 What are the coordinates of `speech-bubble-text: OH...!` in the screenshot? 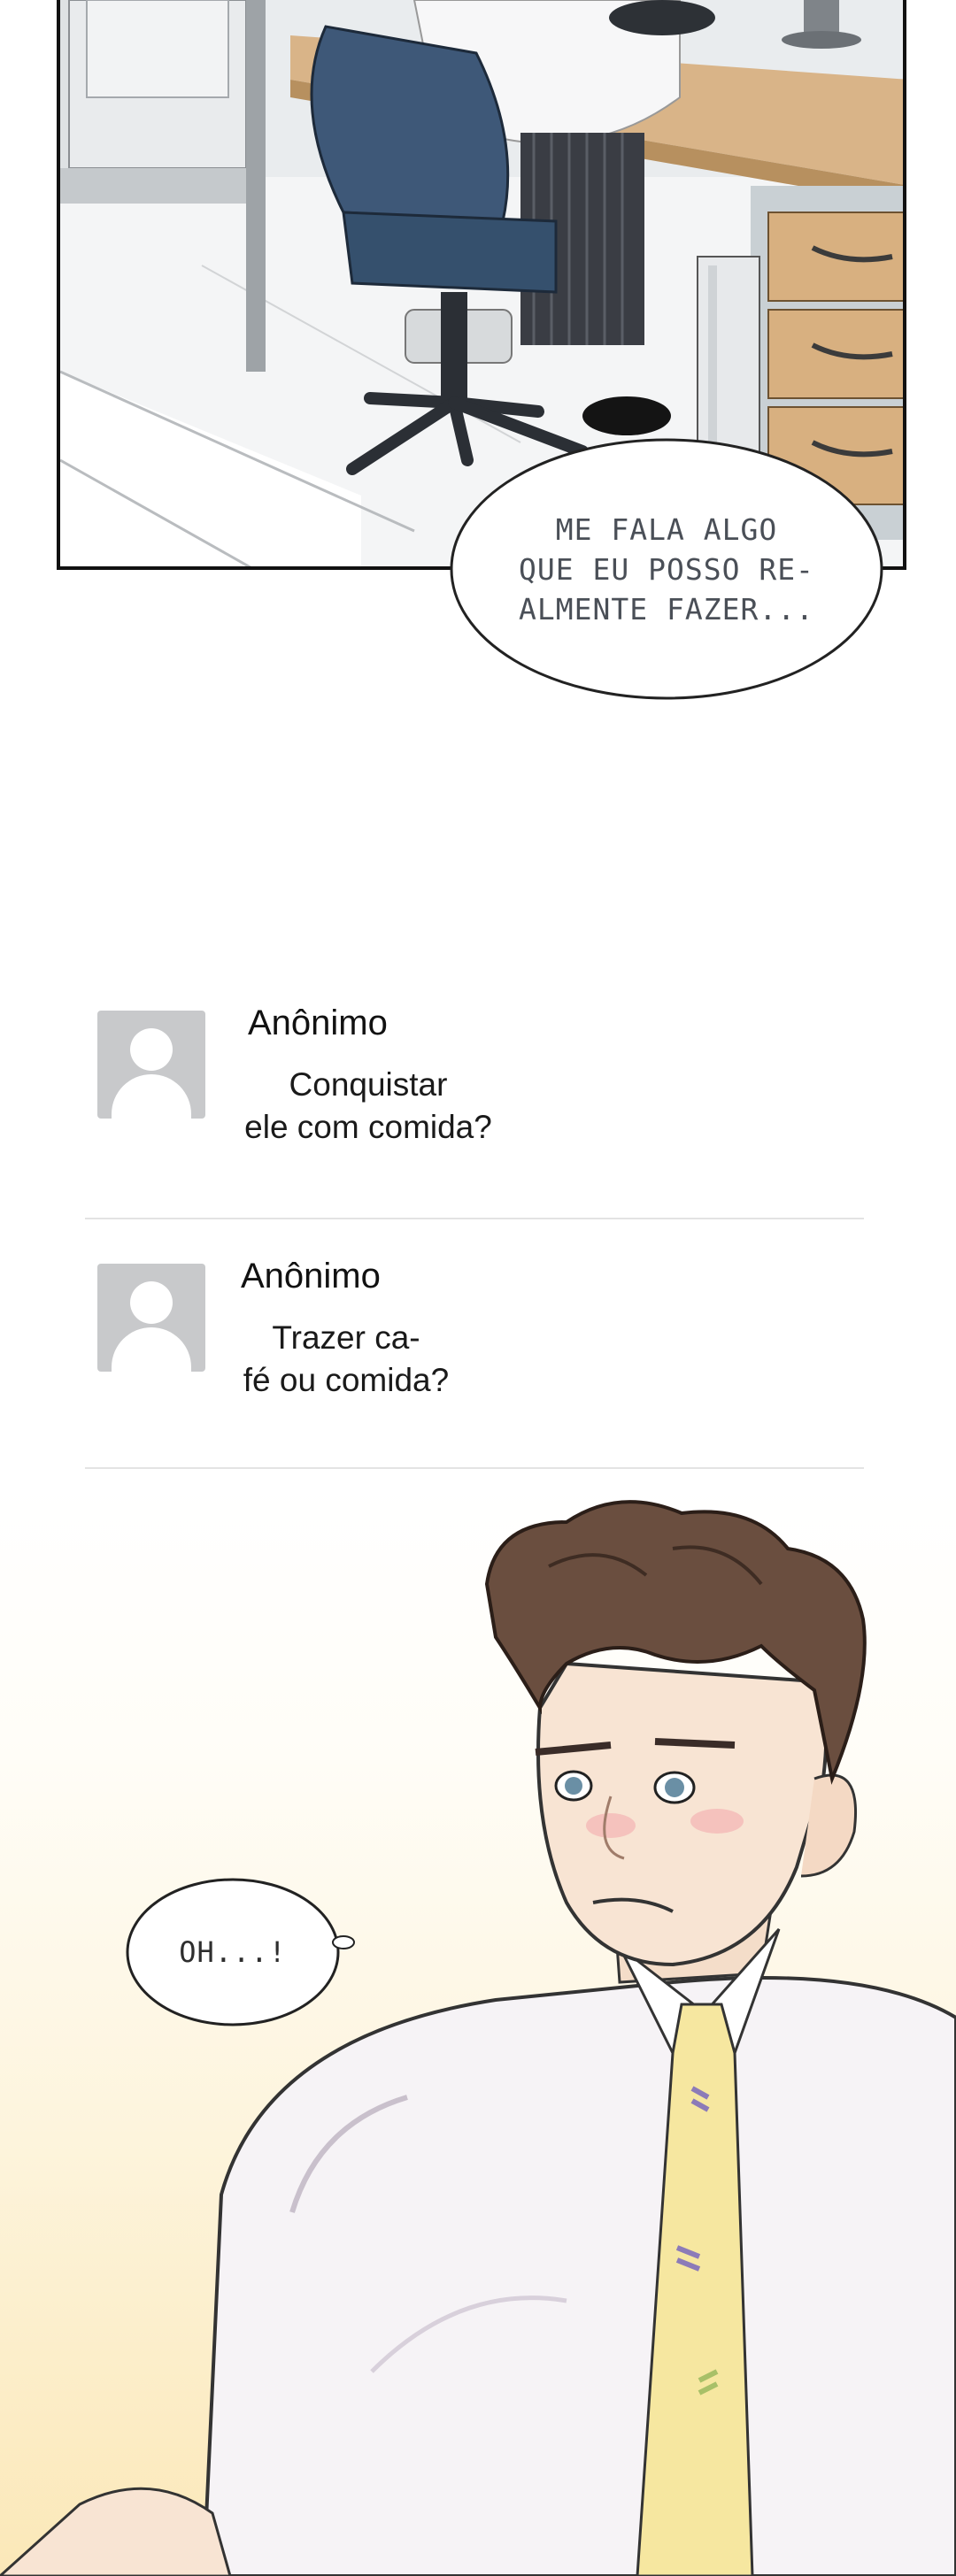 It's located at (233, 1952).